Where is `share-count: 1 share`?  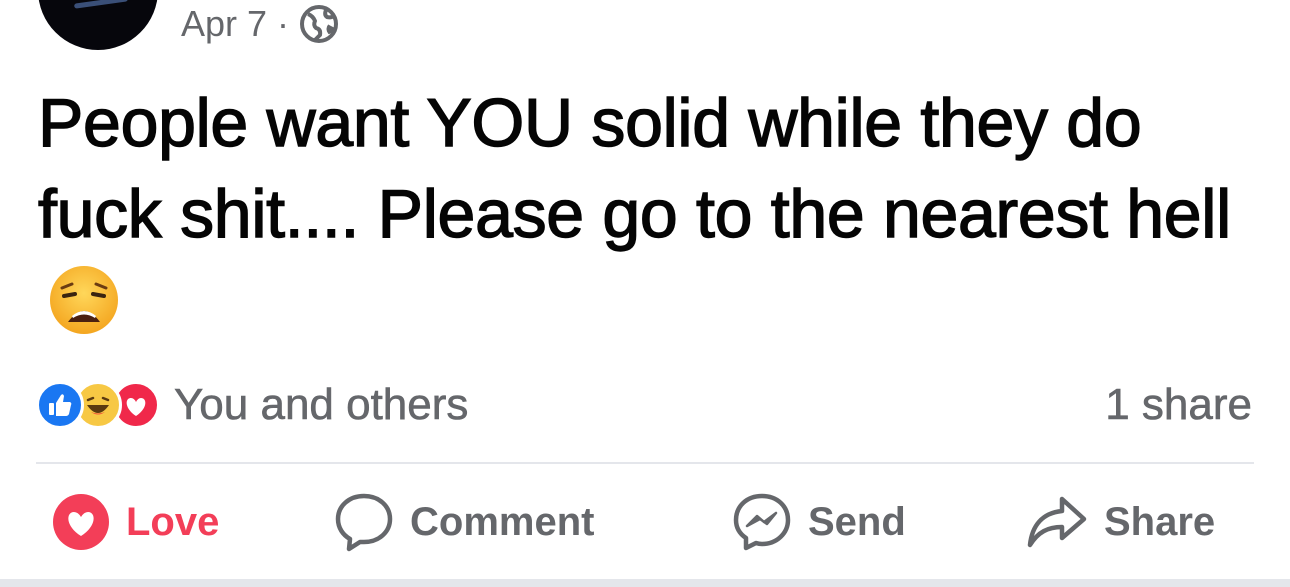 share-count: 1 share is located at coordinates (1178, 405).